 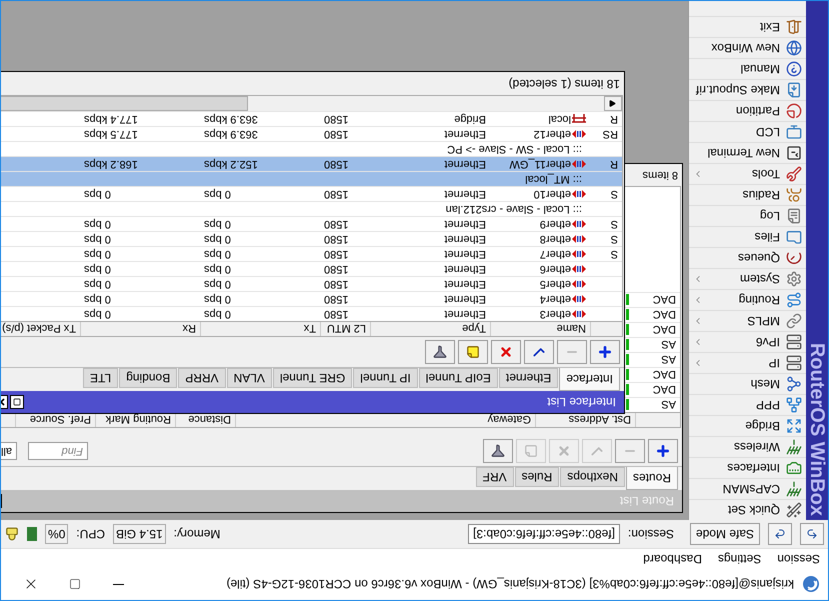 What do you see at coordinates (311, 148) in the screenshot?
I see `comment-row: ::: Local - SW - Slave -> PC` at bounding box center [311, 148].